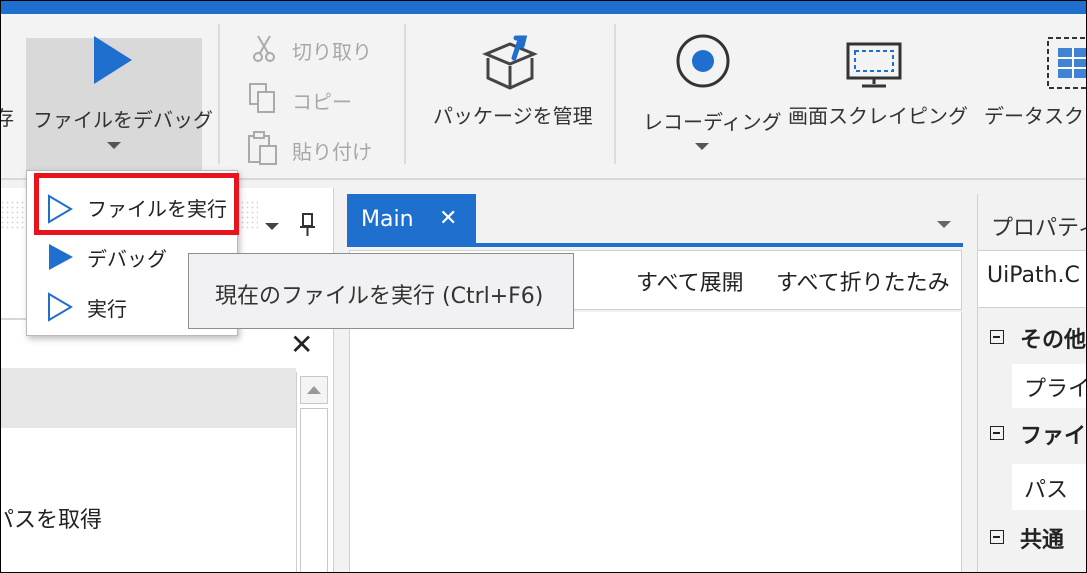 This screenshot has width=1087, height=573. I want to click on paste-button: 貼り付け, so click(332, 150).